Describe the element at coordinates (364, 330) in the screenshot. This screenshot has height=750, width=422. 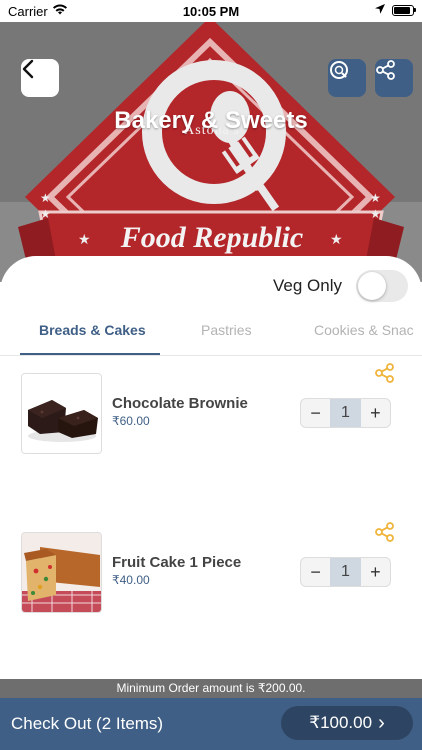
I see `tab-cookies-snacks: Cookies & Snac` at that location.